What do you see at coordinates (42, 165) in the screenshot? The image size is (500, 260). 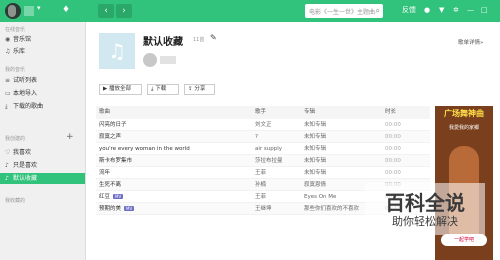 I see `sidebar-item-just-liked: ♪ 只是喜欢` at bounding box center [42, 165].